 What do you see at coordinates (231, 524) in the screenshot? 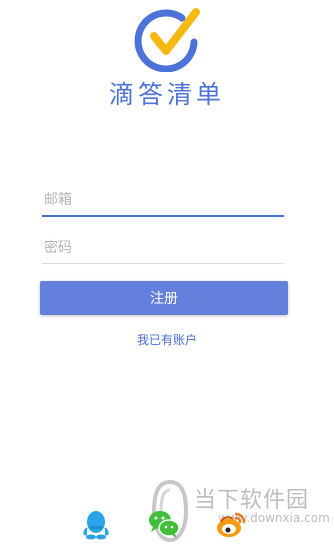
I see `weibo-icon` at bounding box center [231, 524].